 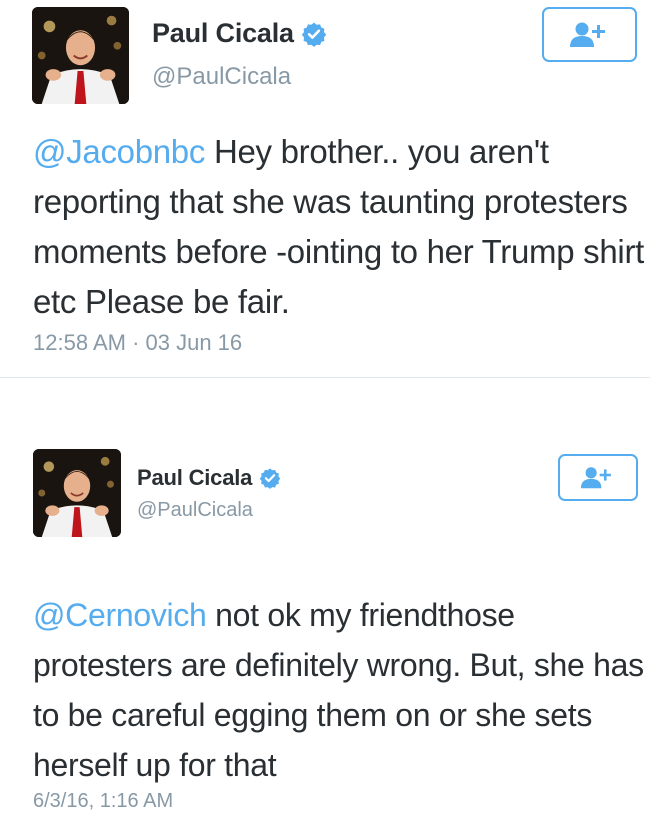 What do you see at coordinates (137, 343) in the screenshot?
I see `timestamp: 12:58 AM · 03 Jun 16` at bounding box center [137, 343].